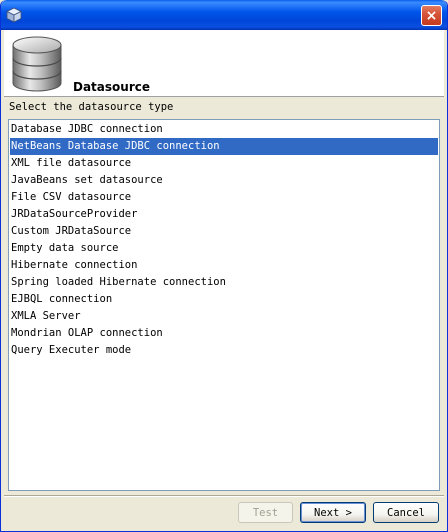 The width and height of the screenshot is (448, 532). I want to click on list-item: Custom JRDataSource, so click(224, 231).